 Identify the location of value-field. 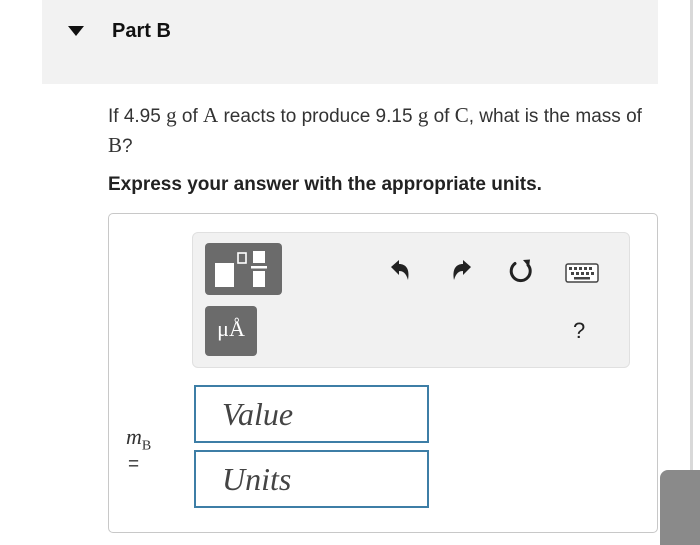
(311, 414).